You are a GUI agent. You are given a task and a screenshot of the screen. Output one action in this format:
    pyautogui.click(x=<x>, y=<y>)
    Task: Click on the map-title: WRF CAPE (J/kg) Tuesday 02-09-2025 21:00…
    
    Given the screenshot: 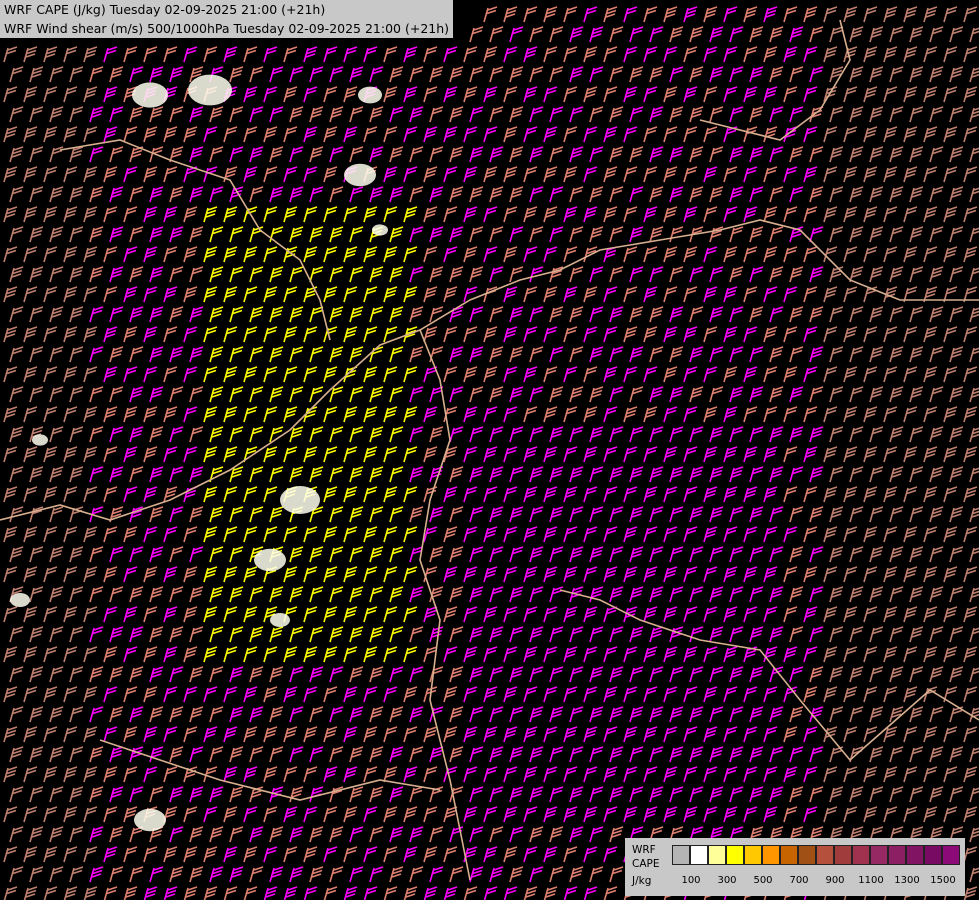 What is the action you would take?
    pyautogui.click(x=227, y=19)
    